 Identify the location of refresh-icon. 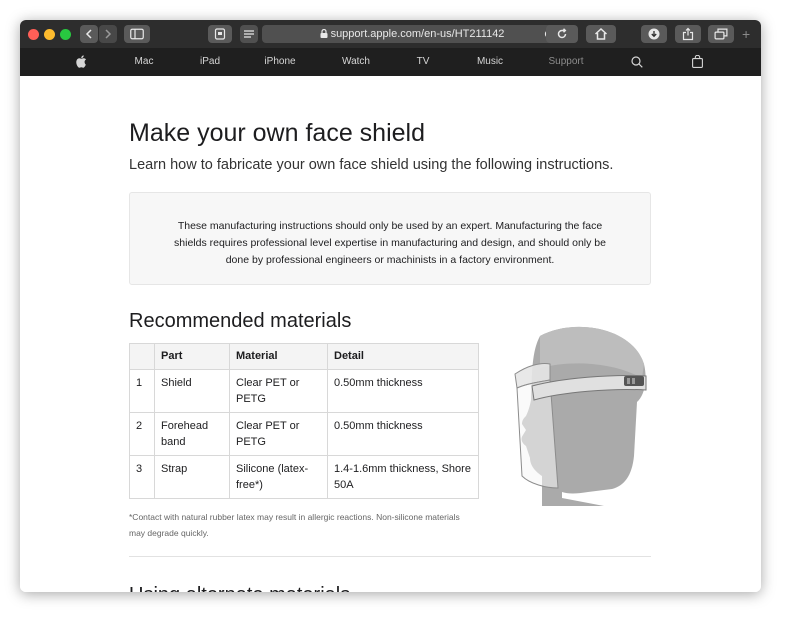
(562, 33).